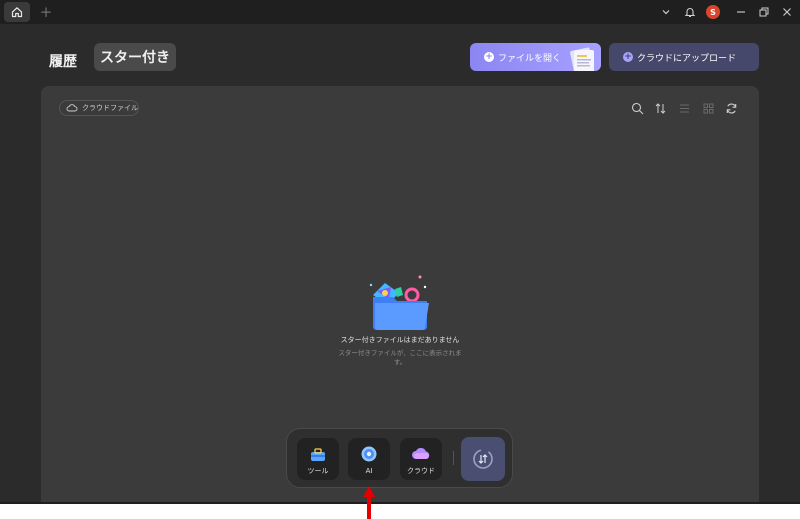 This screenshot has width=800, height=519. Describe the element at coordinates (660, 108) in the screenshot. I see `sort-icon` at that location.